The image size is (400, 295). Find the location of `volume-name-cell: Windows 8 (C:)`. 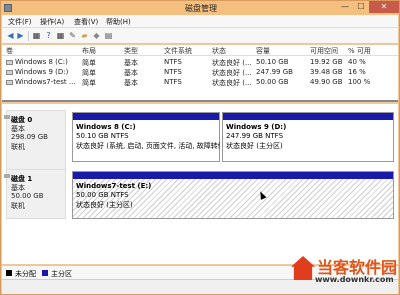

volume-name-cell: Windows 8 (C:) is located at coordinates (37, 62).